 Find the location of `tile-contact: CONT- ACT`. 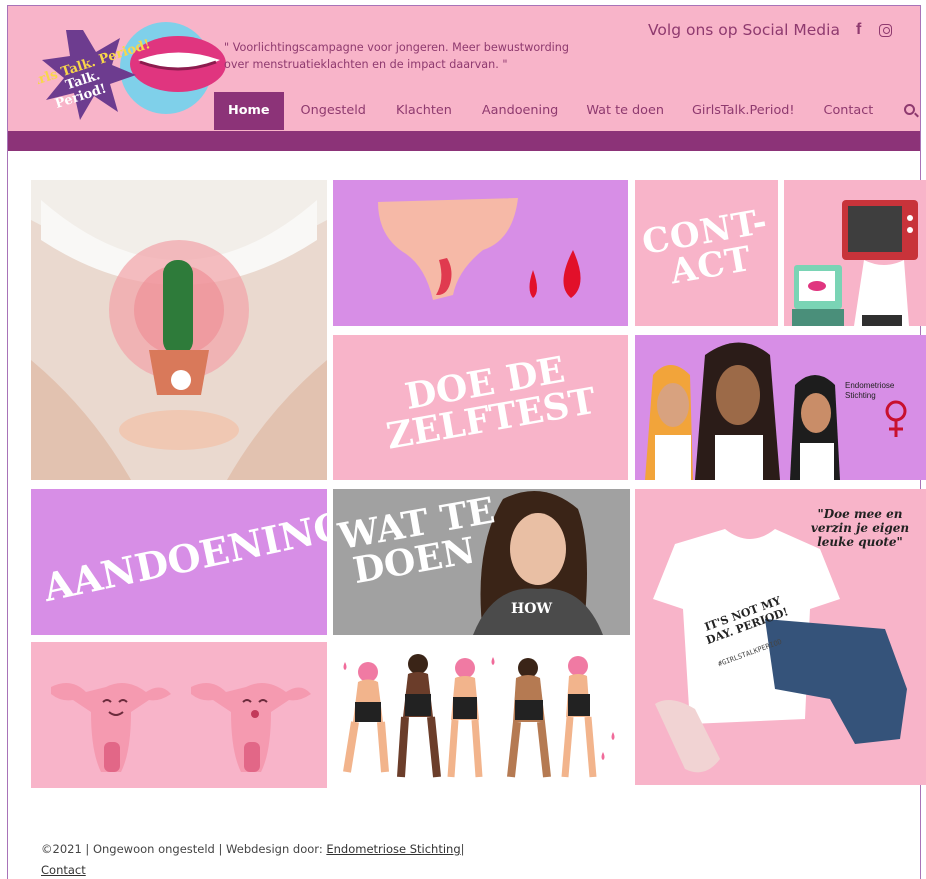

tile-contact: CONT- ACT is located at coordinates (706, 253).